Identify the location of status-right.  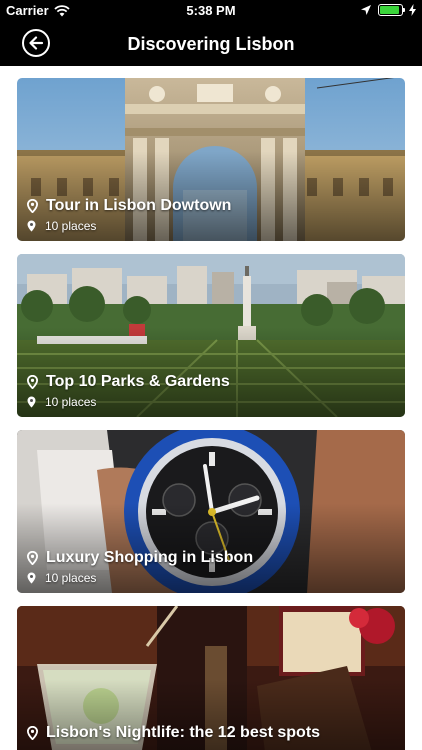
(388, 10).